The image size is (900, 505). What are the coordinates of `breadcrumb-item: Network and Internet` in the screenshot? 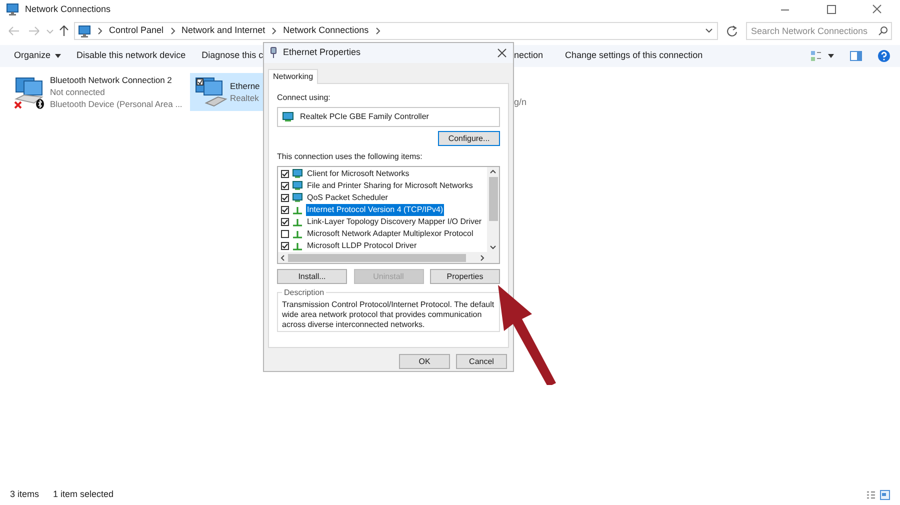 It's located at (224, 31).